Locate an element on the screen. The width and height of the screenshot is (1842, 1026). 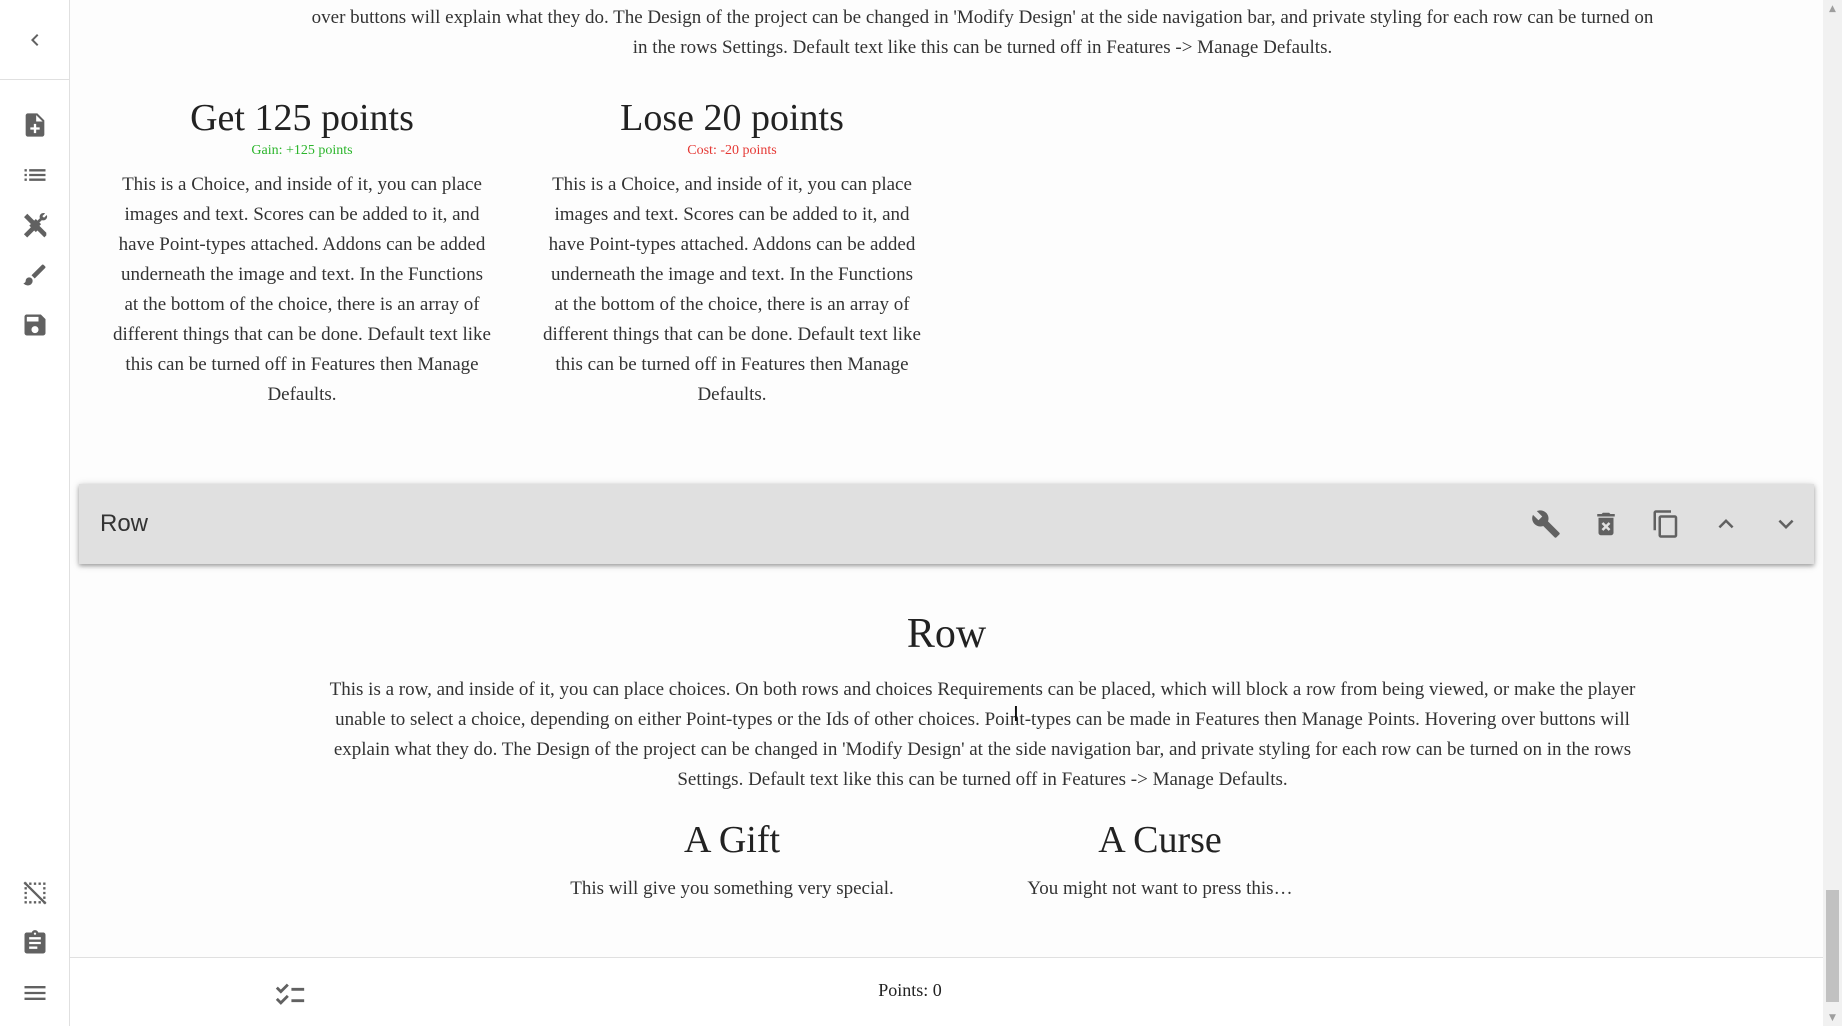
image-off-icon is located at coordinates (35, 893).